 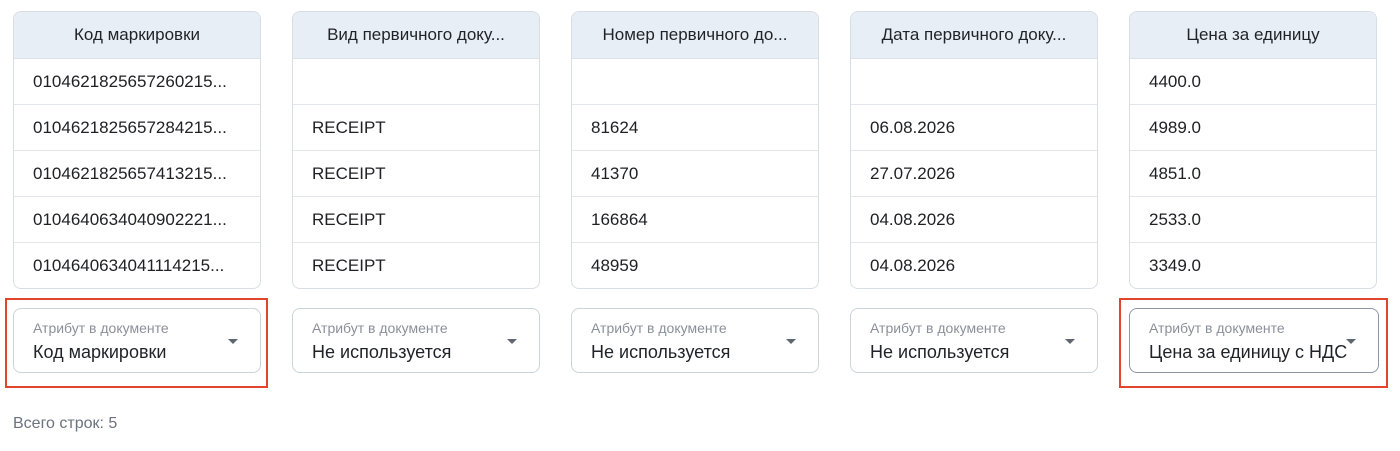 I want to click on table-cell: 06.08.2026, so click(x=974, y=128).